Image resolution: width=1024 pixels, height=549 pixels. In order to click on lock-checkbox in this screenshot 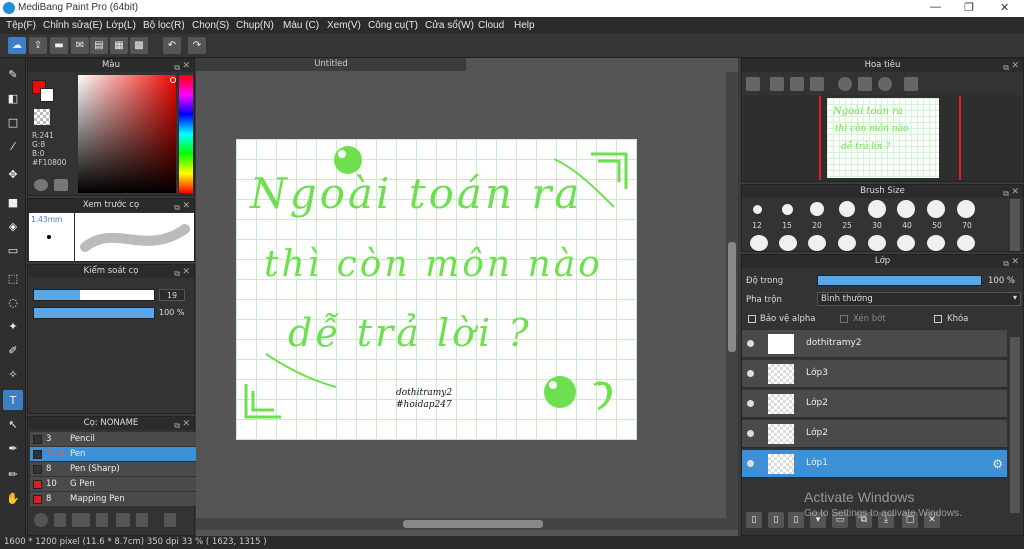, I will do `click(938, 319)`.